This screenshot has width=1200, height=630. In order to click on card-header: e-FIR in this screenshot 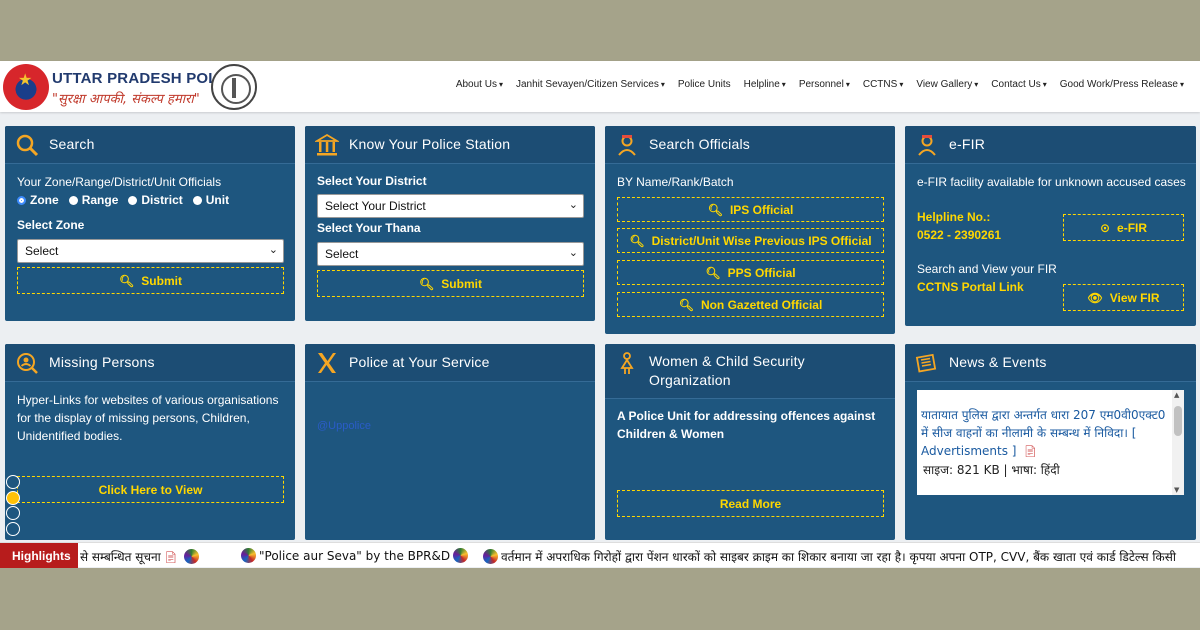, I will do `click(1050, 145)`.